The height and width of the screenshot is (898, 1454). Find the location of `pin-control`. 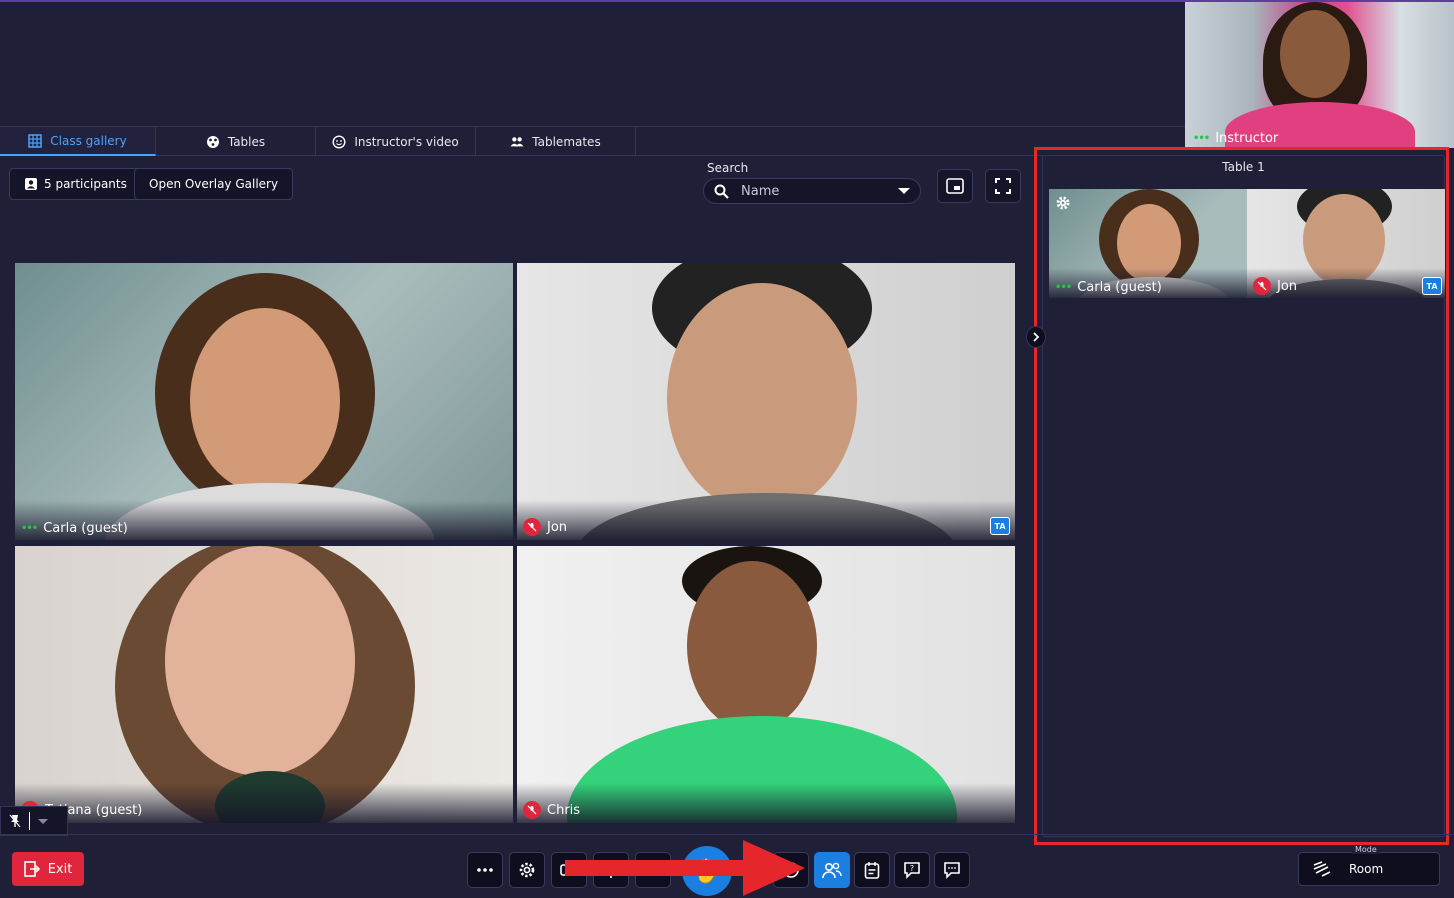

pin-control is located at coordinates (34, 821).